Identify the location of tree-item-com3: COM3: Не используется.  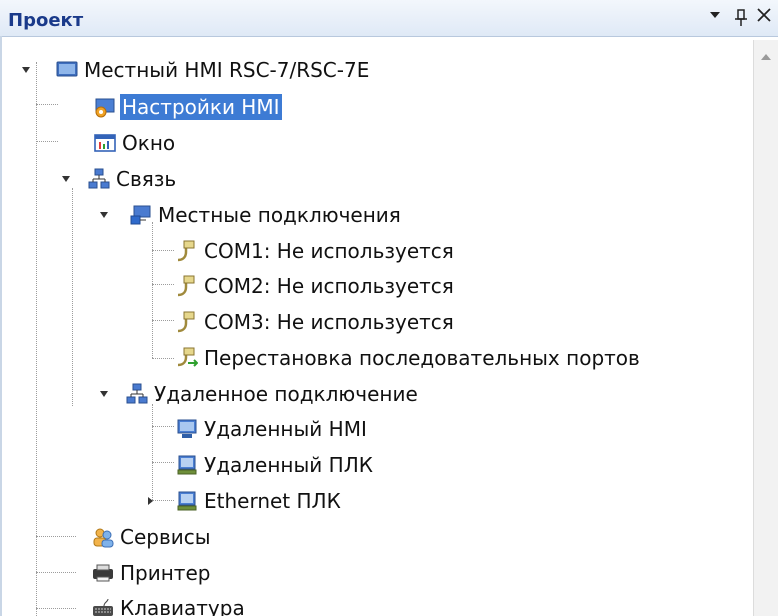
(316, 322).